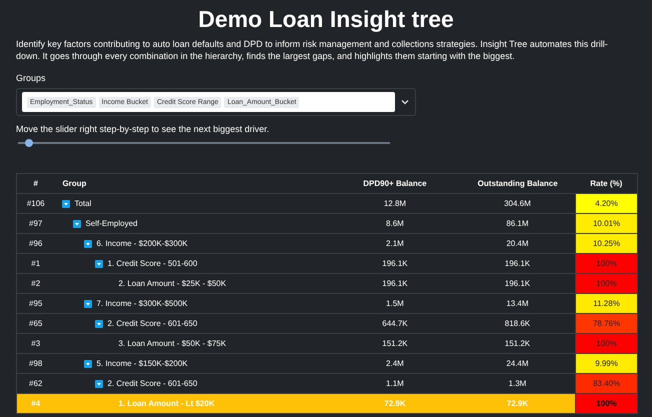  Describe the element at coordinates (327, 404) in the screenshot. I see `selected-table-row: #4 1. Loan Amount - Lt $20K 72.9K 72.9K 100%` at that location.